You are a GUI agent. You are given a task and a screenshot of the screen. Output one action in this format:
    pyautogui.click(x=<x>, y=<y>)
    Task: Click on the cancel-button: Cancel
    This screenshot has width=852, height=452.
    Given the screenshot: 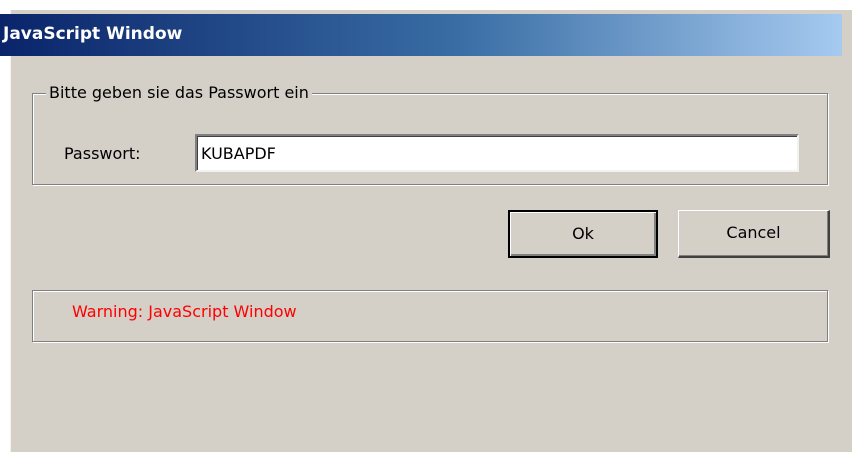 What is the action you would take?
    pyautogui.click(x=754, y=234)
    